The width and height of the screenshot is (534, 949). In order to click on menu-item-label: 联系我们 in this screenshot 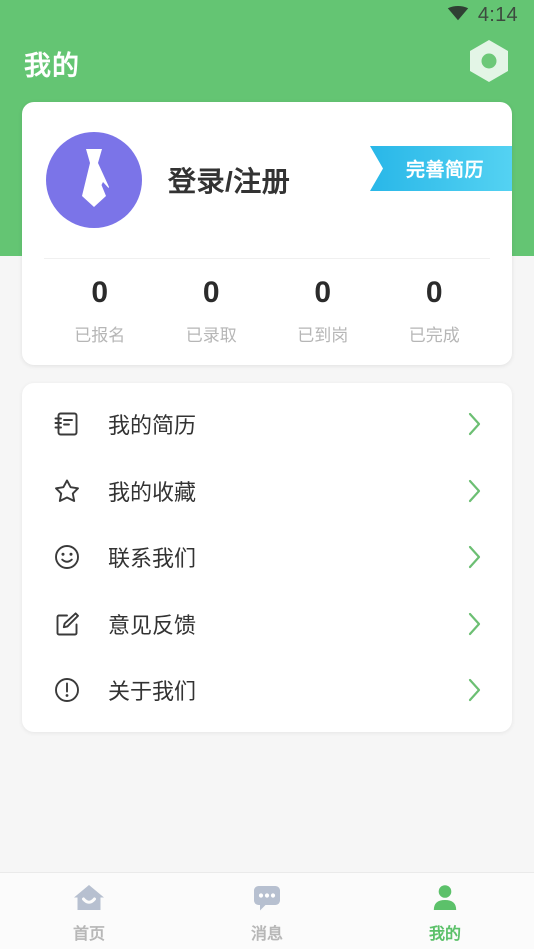, I will do `click(152, 559)`.